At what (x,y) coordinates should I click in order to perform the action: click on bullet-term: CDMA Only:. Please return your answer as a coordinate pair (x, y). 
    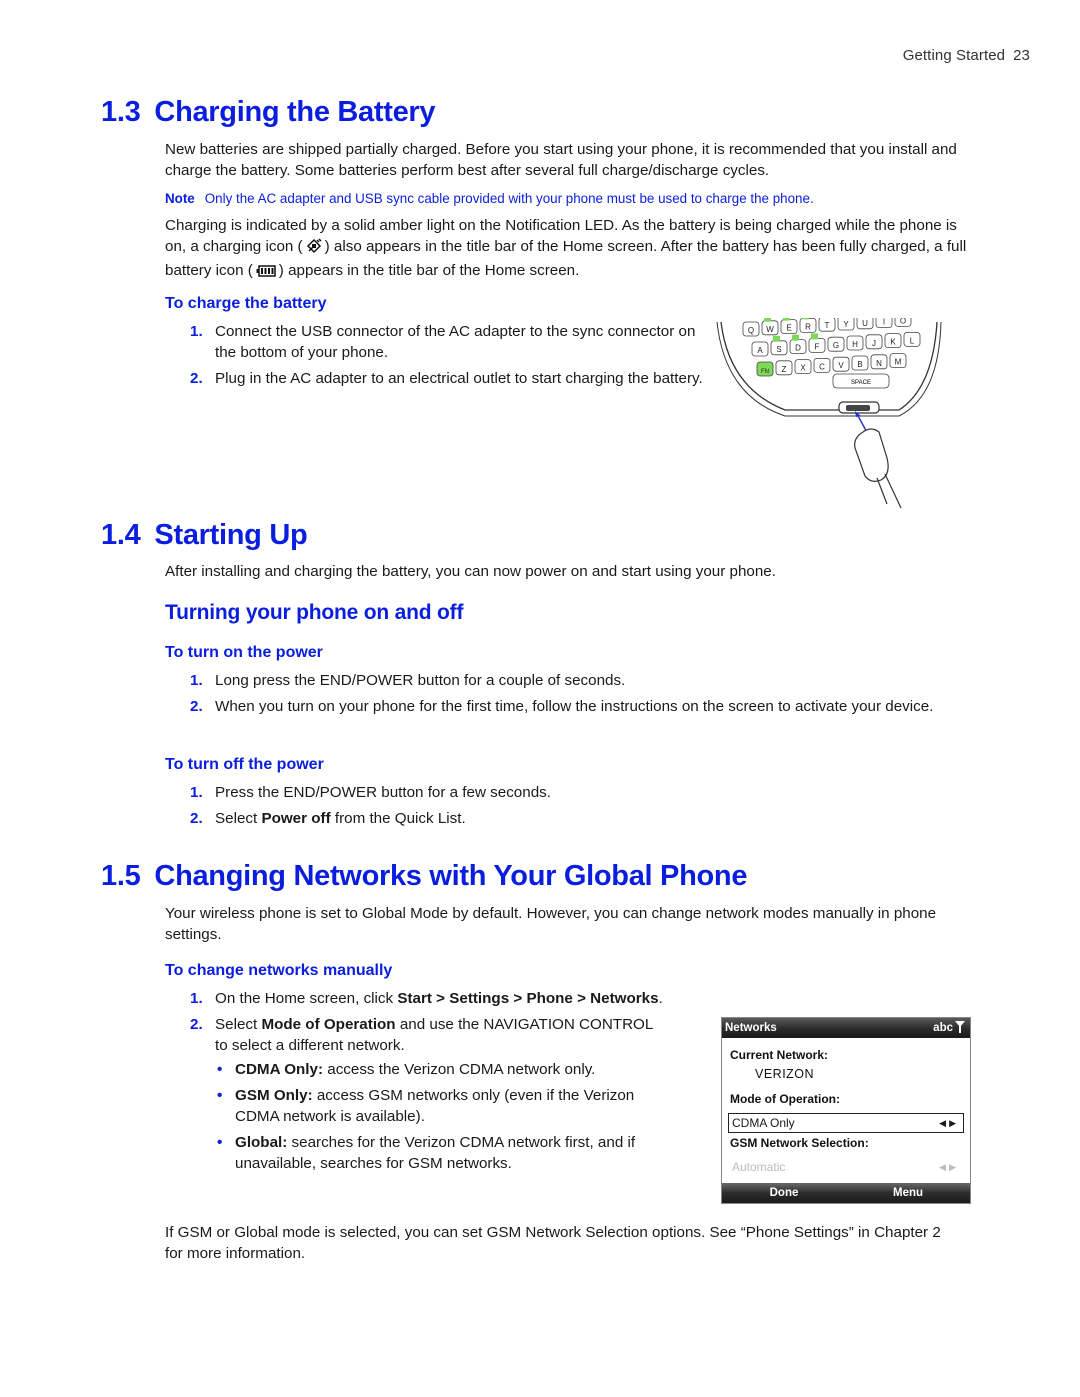
    Looking at the image, I should click on (279, 1069).